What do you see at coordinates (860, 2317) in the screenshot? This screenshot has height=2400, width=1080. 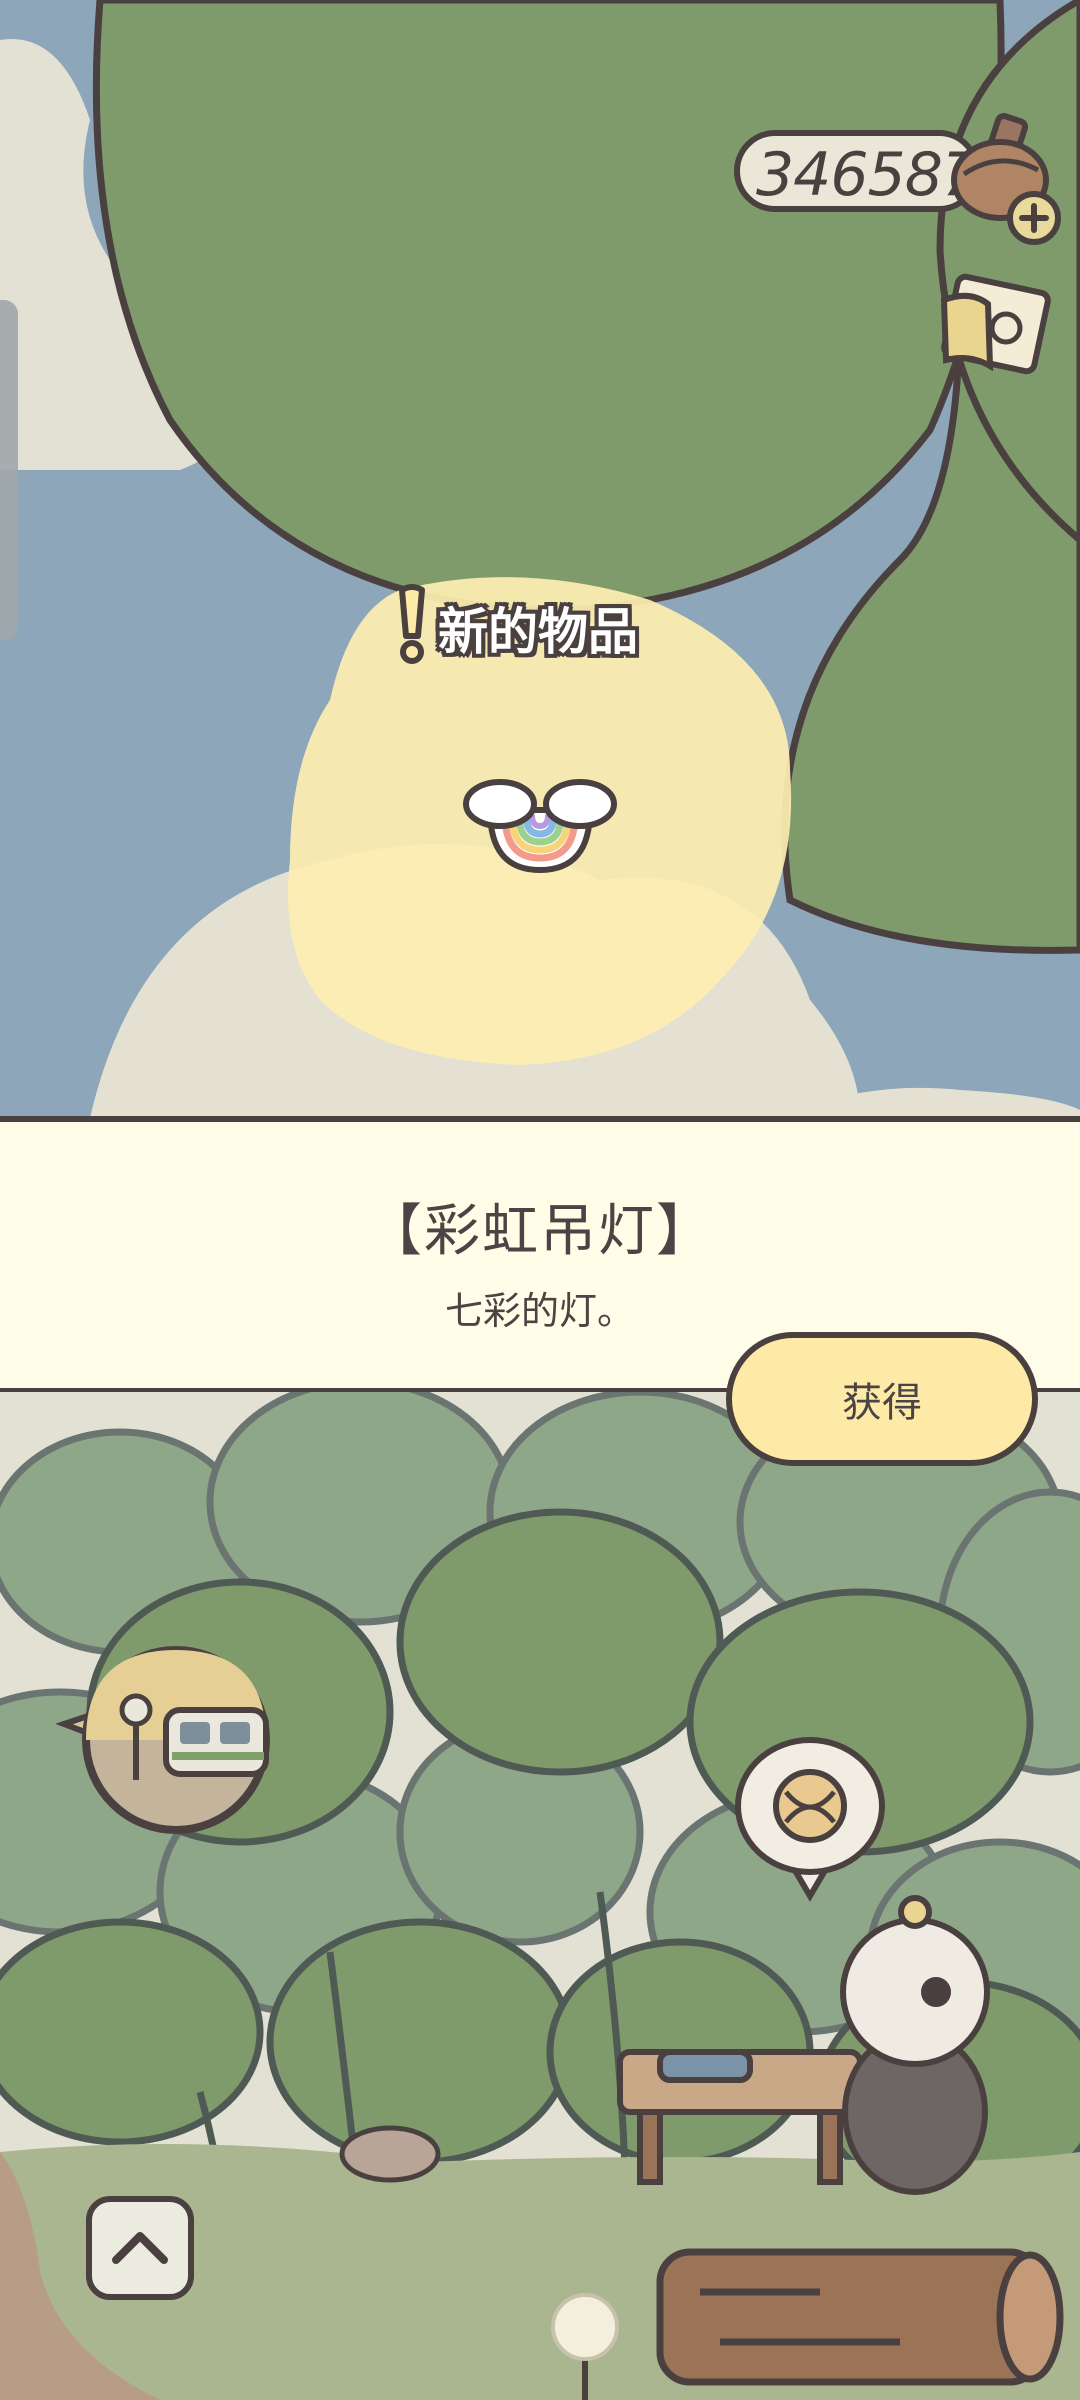 I see `log` at bounding box center [860, 2317].